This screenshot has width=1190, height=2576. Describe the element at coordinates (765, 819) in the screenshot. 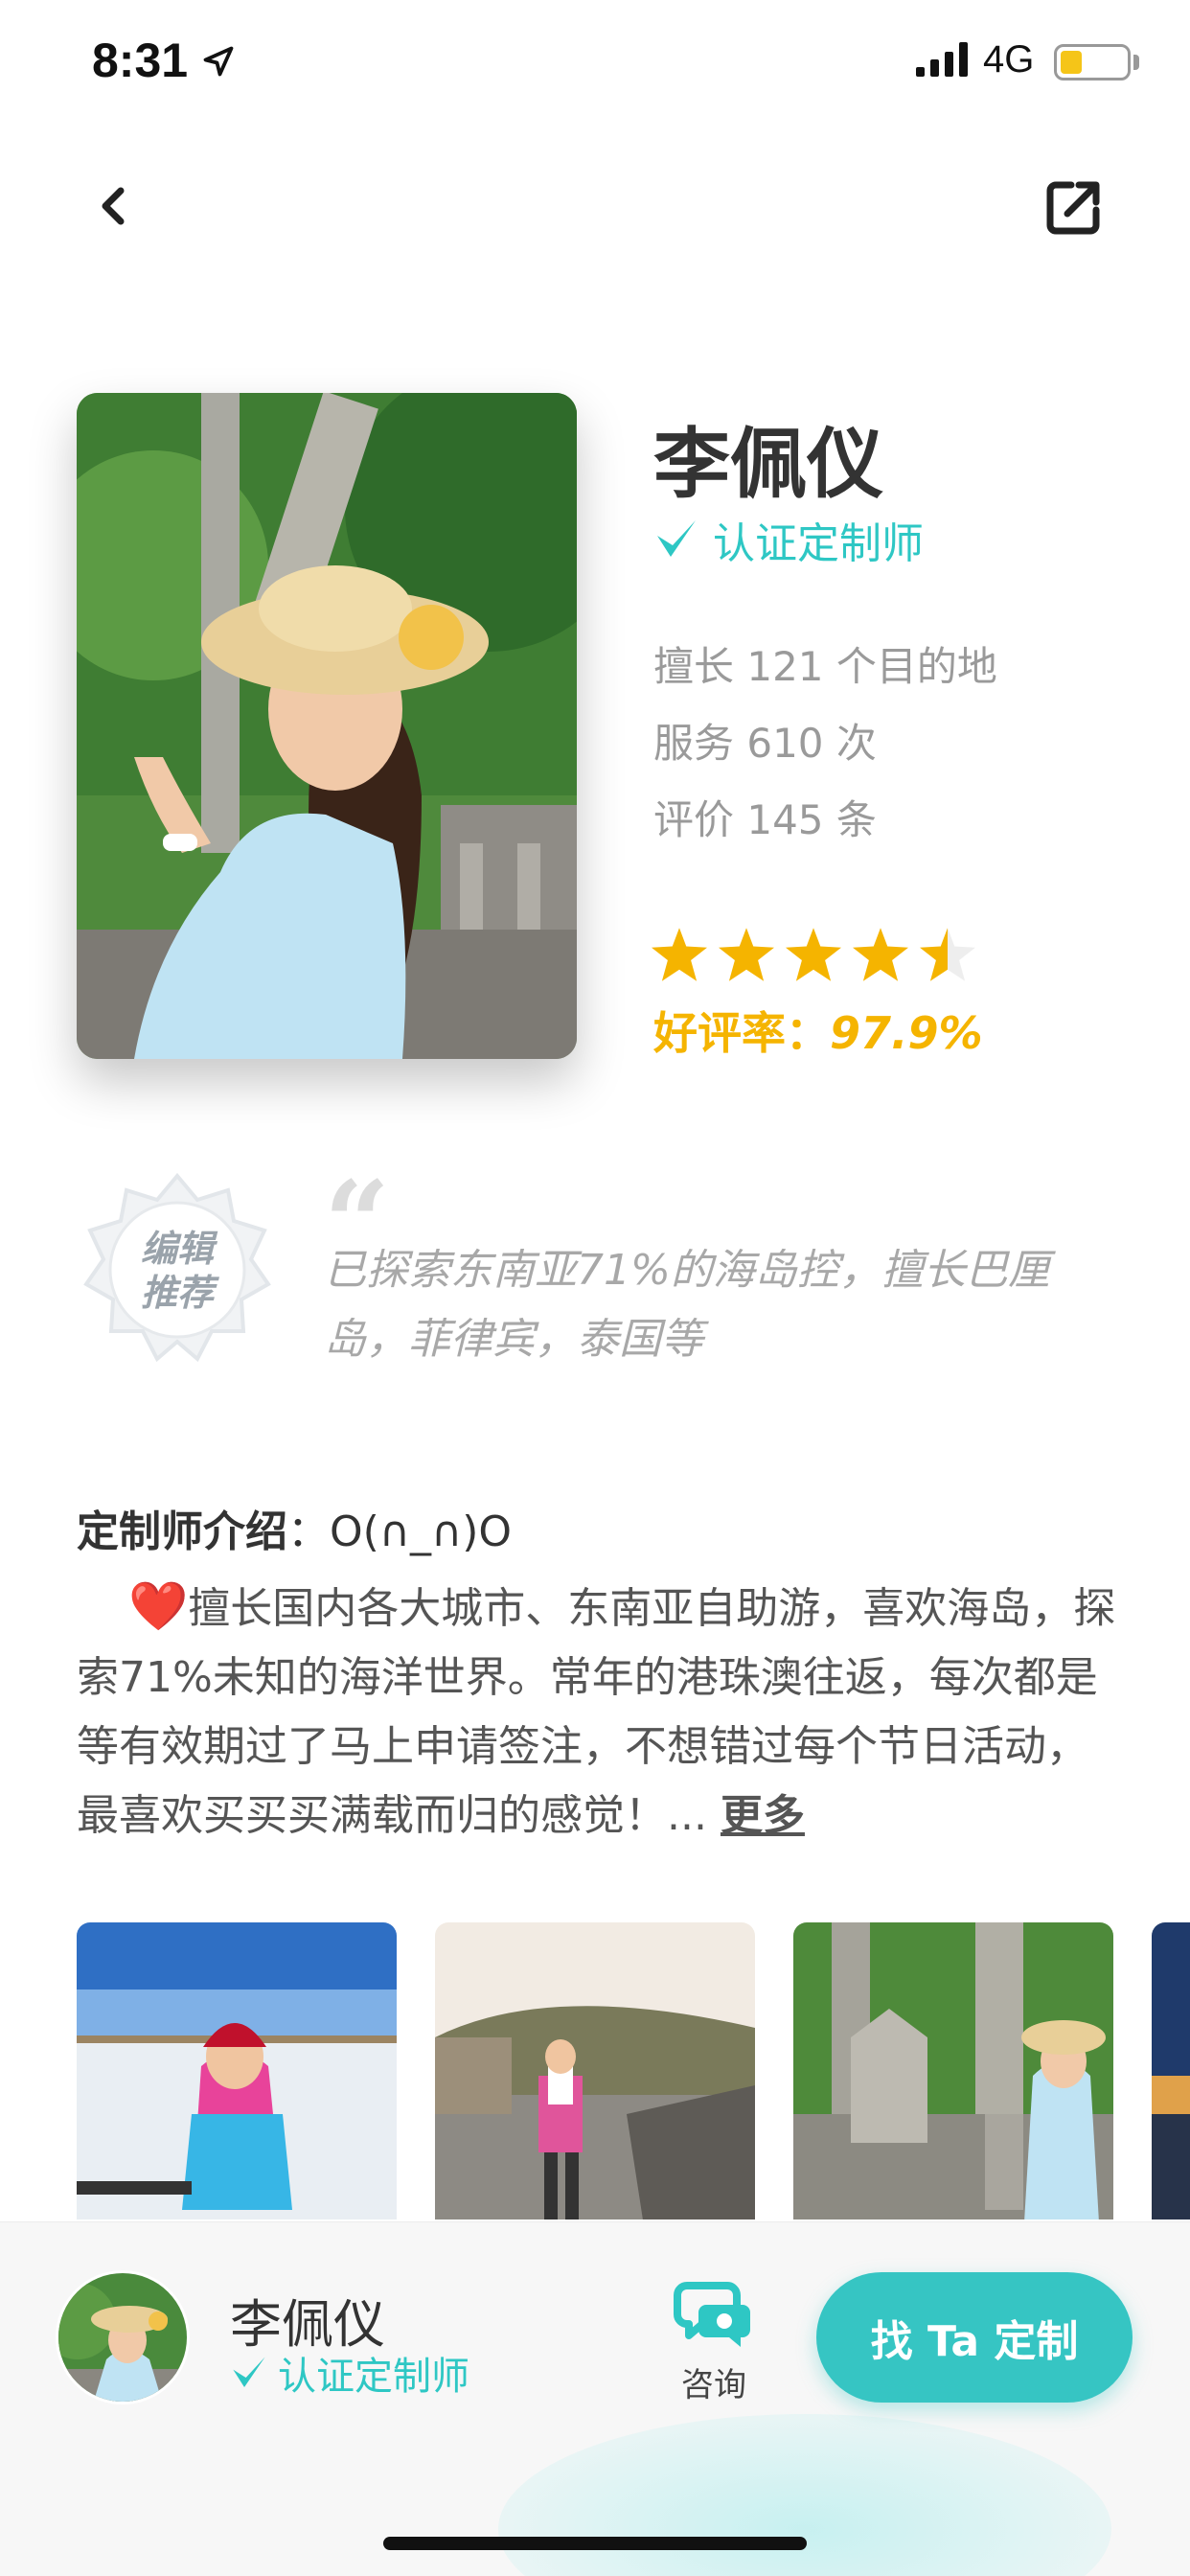

I see `stat-reviews: 评价 145 条` at that location.